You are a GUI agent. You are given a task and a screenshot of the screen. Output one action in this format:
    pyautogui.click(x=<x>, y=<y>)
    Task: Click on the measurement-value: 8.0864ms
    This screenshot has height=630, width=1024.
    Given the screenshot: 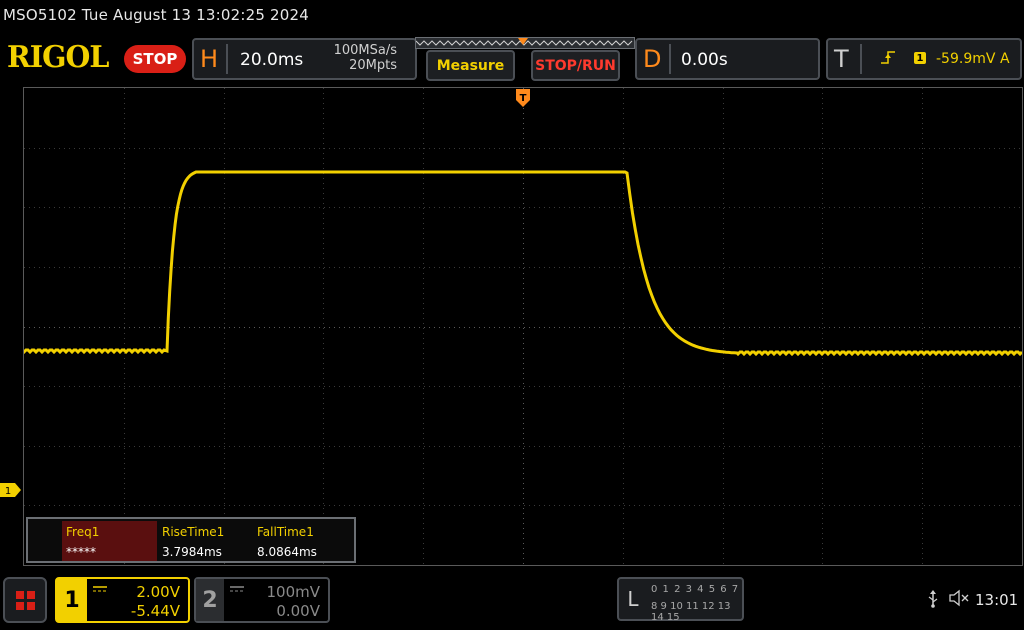 What is the action you would take?
    pyautogui.click(x=287, y=552)
    